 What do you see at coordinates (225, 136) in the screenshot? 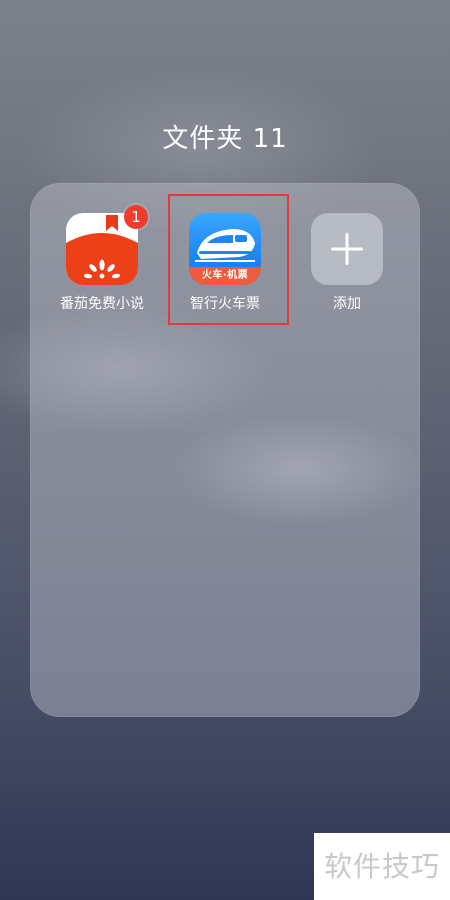
I see `folder-title: 文件夹 11` at bounding box center [225, 136].